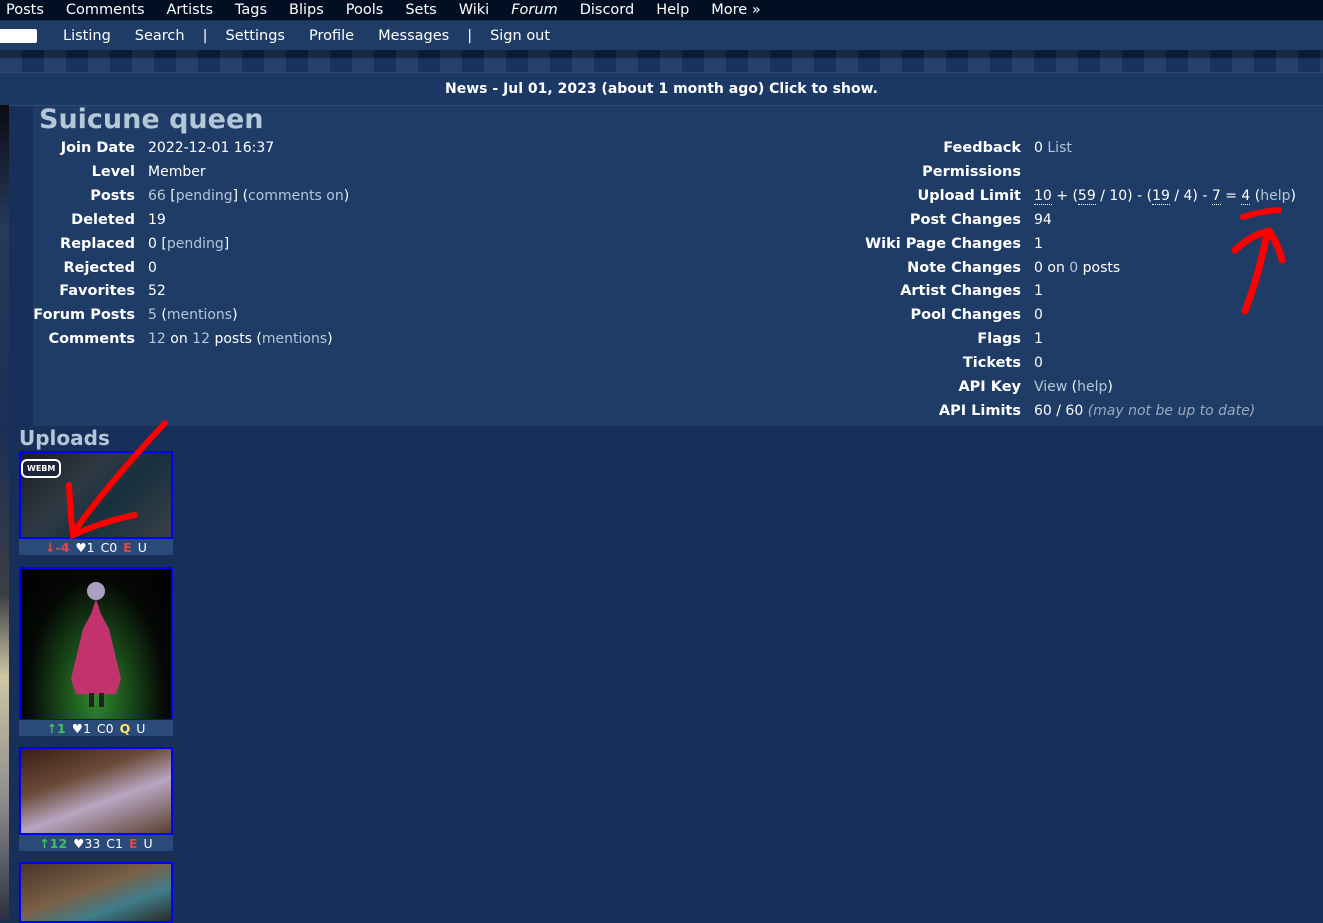 The image size is (1323, 923). What do you see at coordinates (534, 10) in the screenshot?
I see `nav-forum: Forum` at bounding box center [534, 10].